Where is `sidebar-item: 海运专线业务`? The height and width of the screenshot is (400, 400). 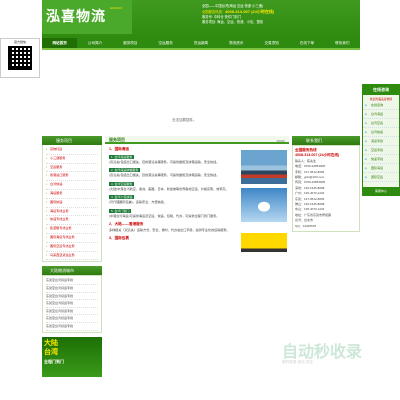 sidebar-item: 海运专线业务 is located at coordinates (72, 212).